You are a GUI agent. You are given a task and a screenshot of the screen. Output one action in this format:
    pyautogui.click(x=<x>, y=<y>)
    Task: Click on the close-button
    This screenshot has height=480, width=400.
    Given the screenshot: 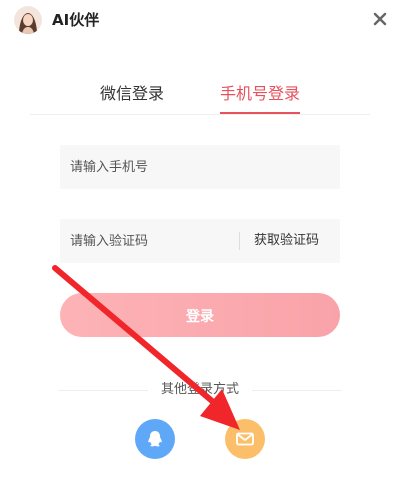 What is the action you would take?
    pyautogui.click(x=380, y=19)
    